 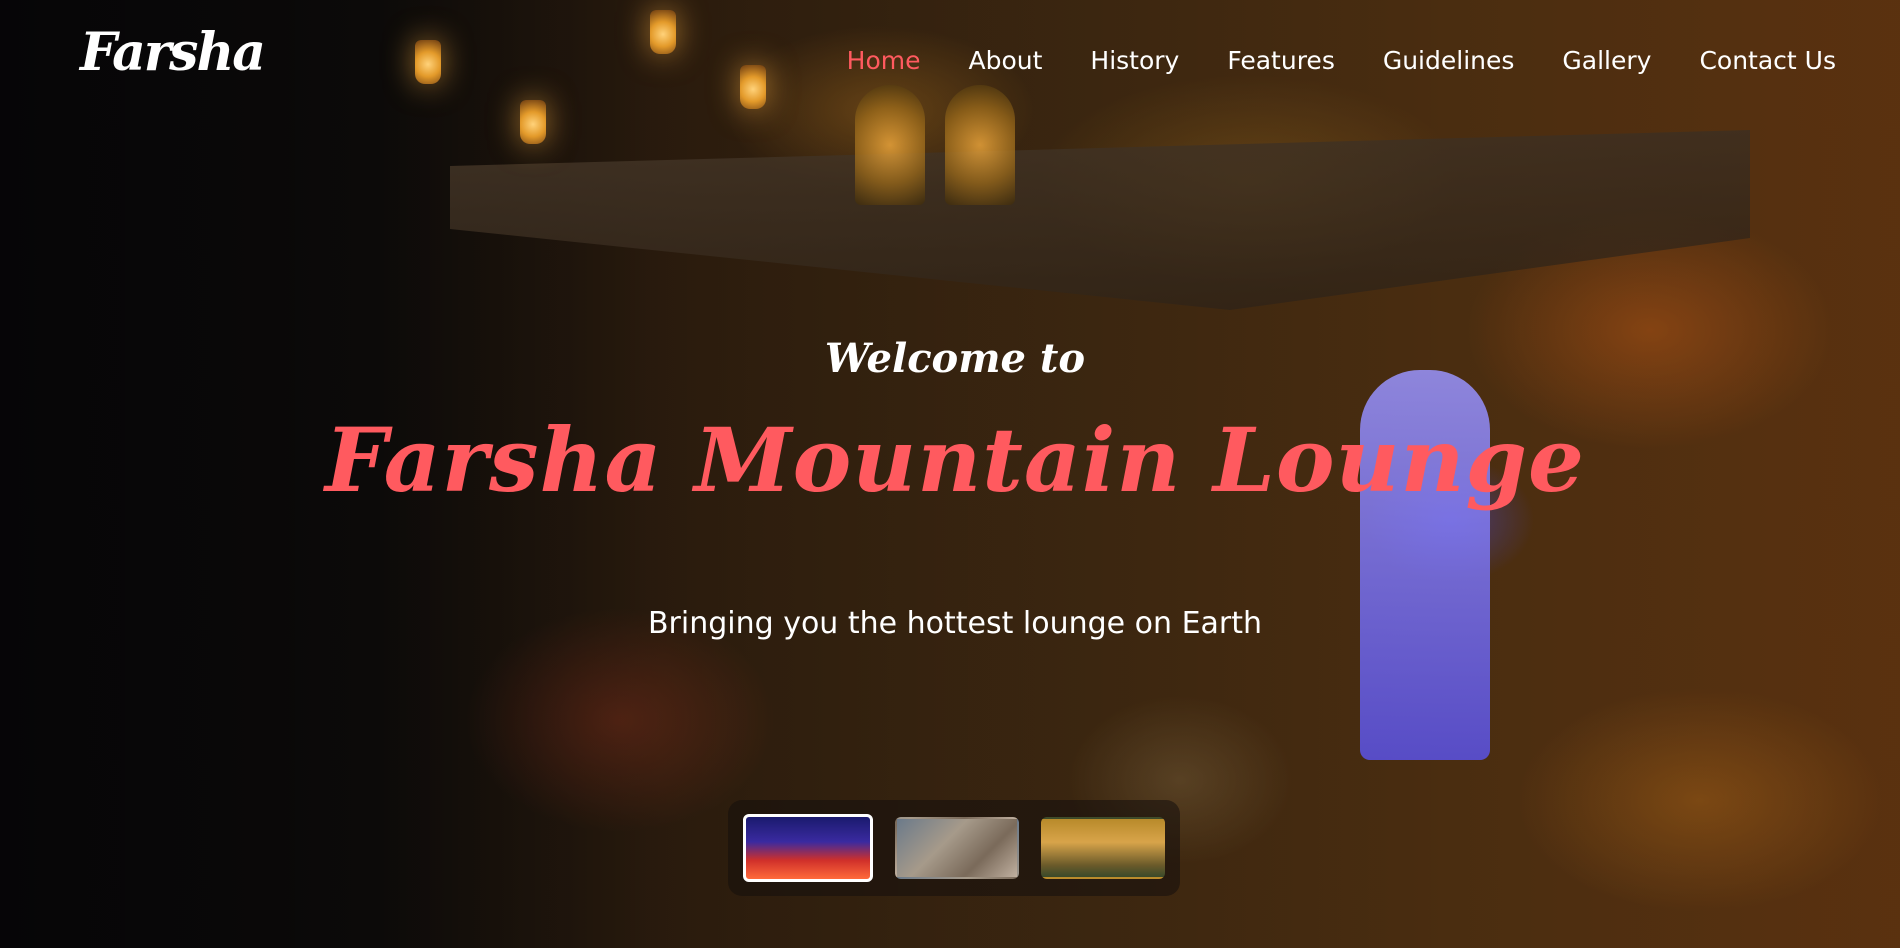 What do you see at coordinates (1767, 60) in the screenshot?
I see `nav-link-contact-us: Contact Us` at bounding box center [1767, 60].